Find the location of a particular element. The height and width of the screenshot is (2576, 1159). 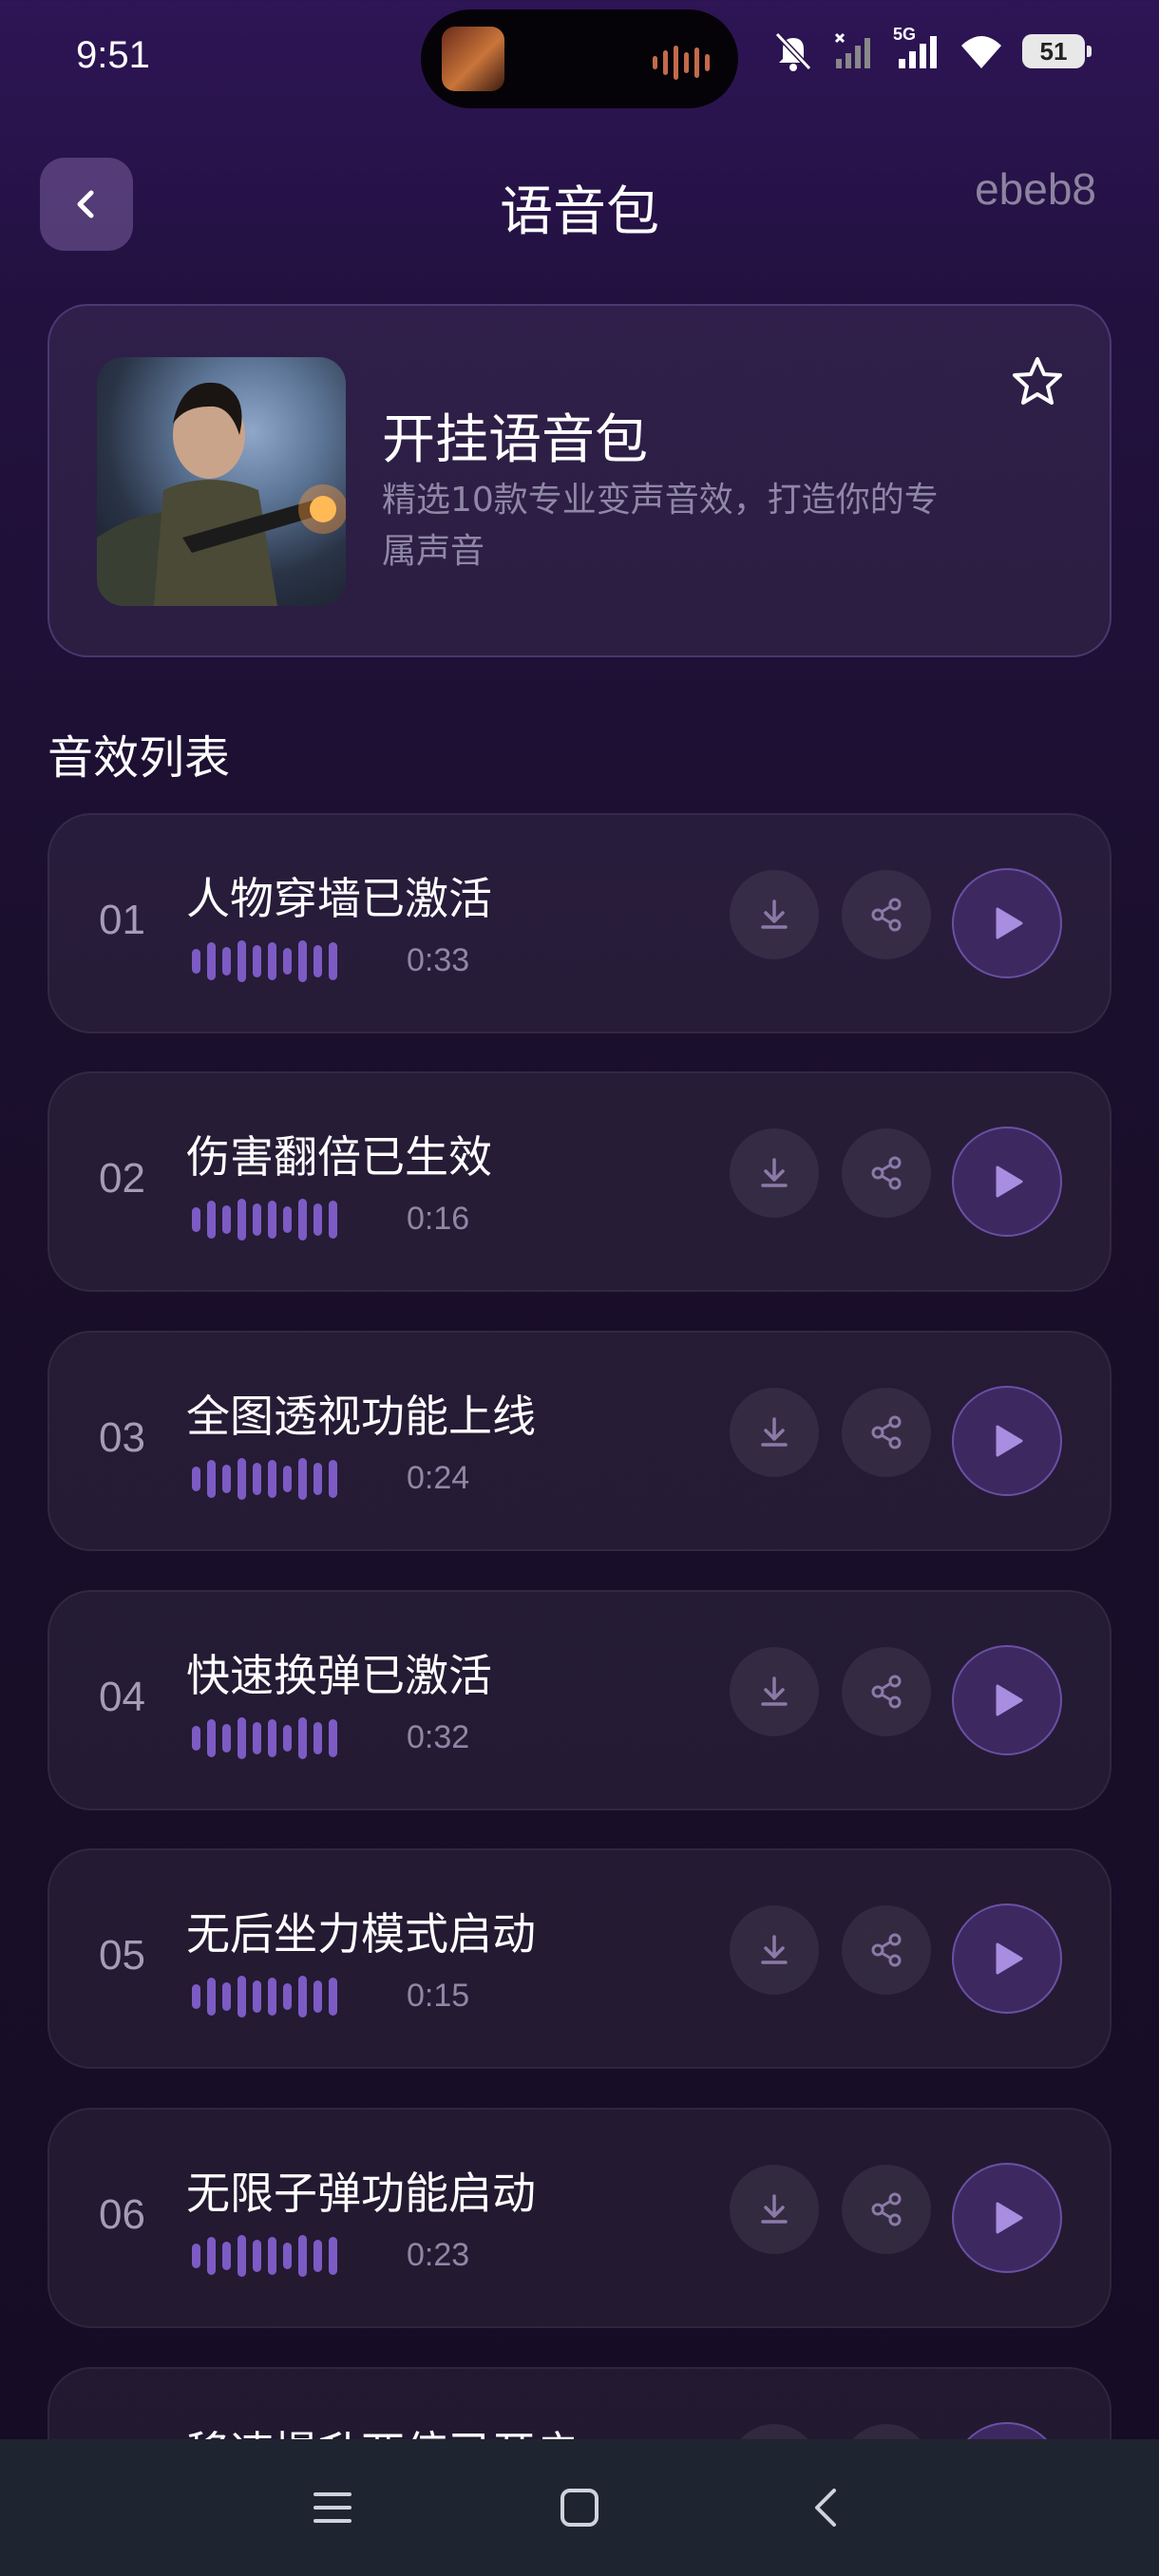

track-number: 03 is located at coordinates (122, 1437).